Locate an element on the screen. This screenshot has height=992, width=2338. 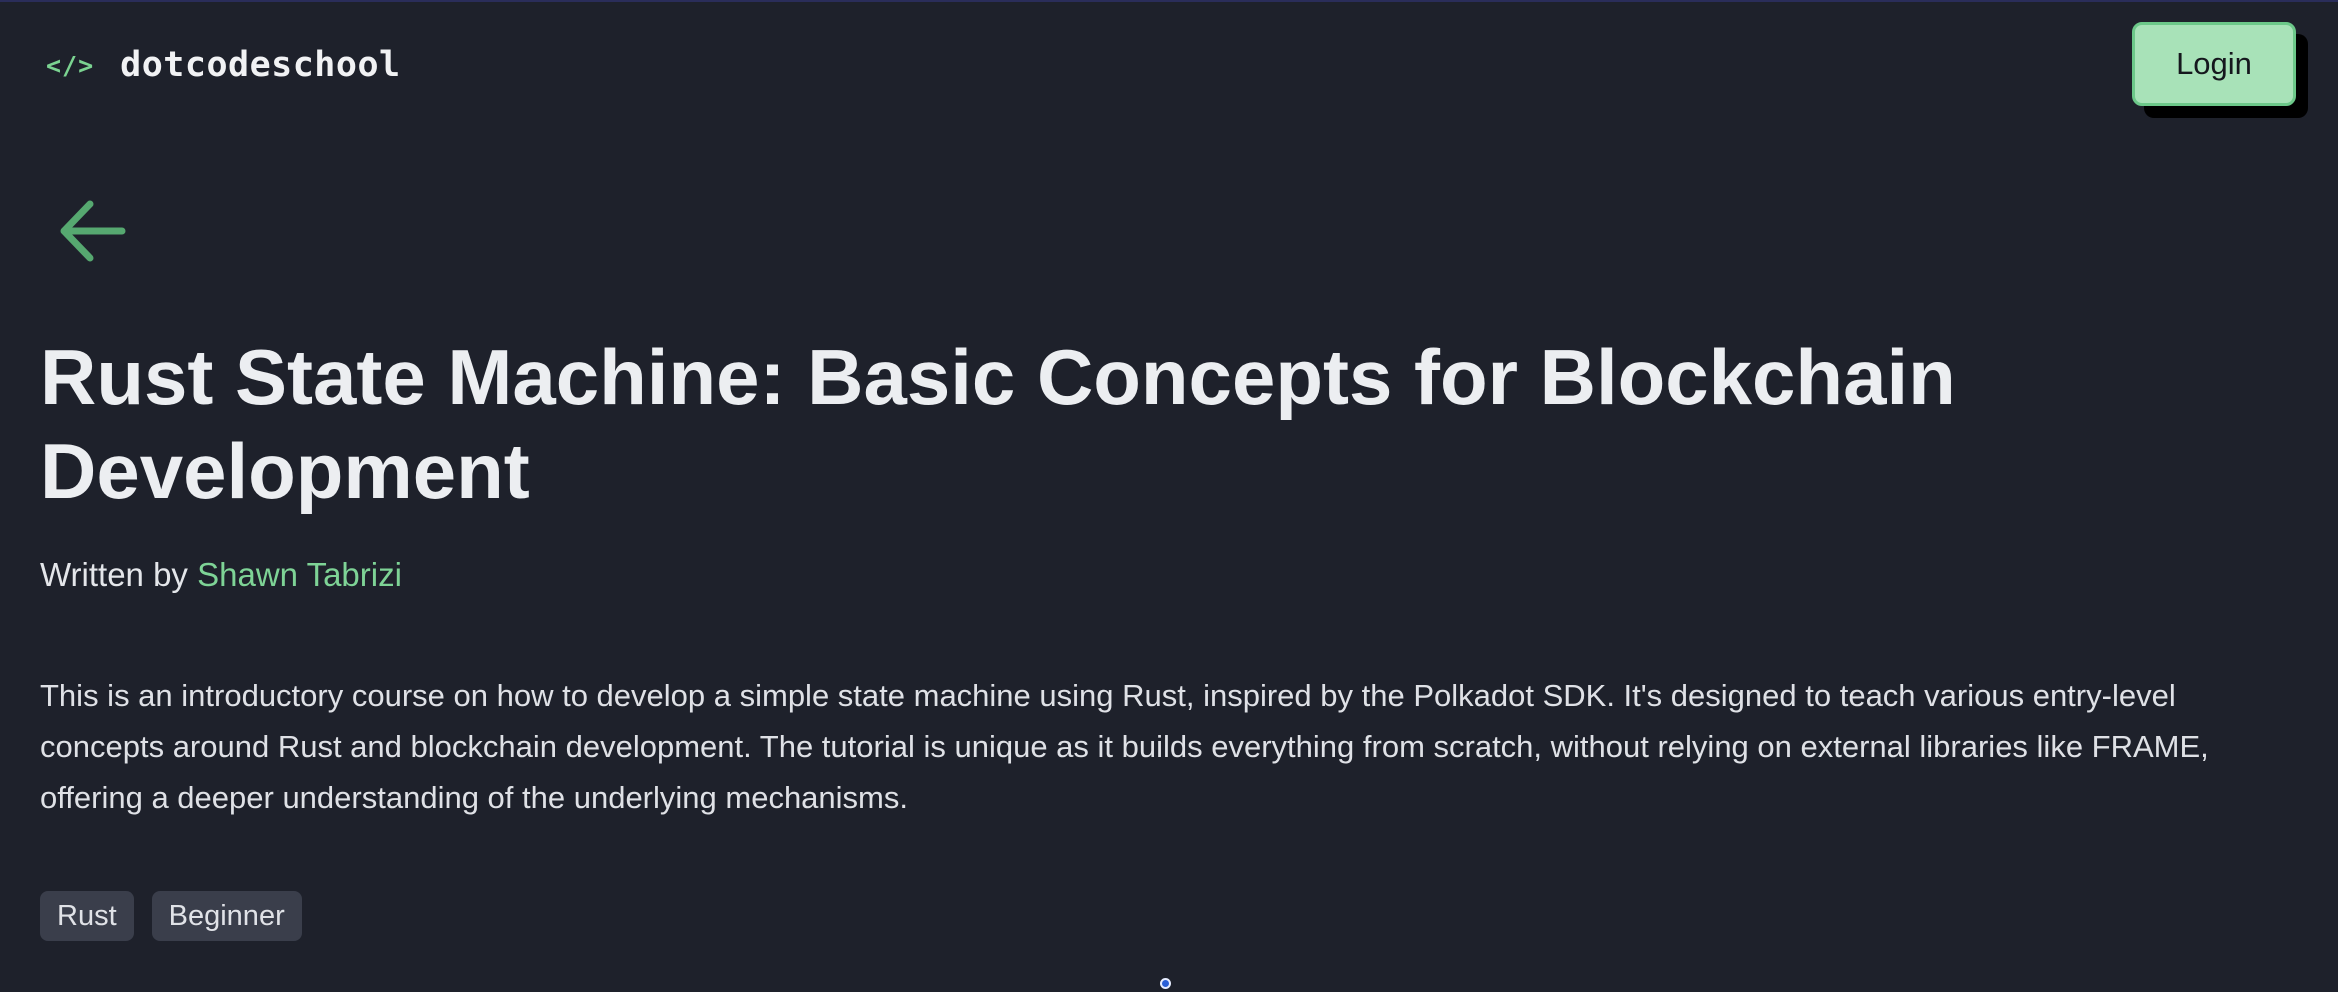
course-byline: Written by Shawn Tabrizi is located at coordinates (221, 575).